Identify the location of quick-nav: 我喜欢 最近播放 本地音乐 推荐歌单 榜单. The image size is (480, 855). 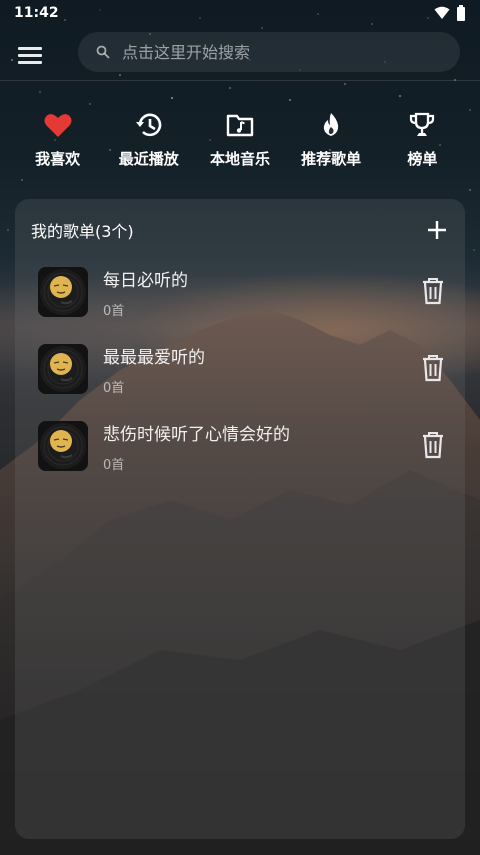
(240, 142).